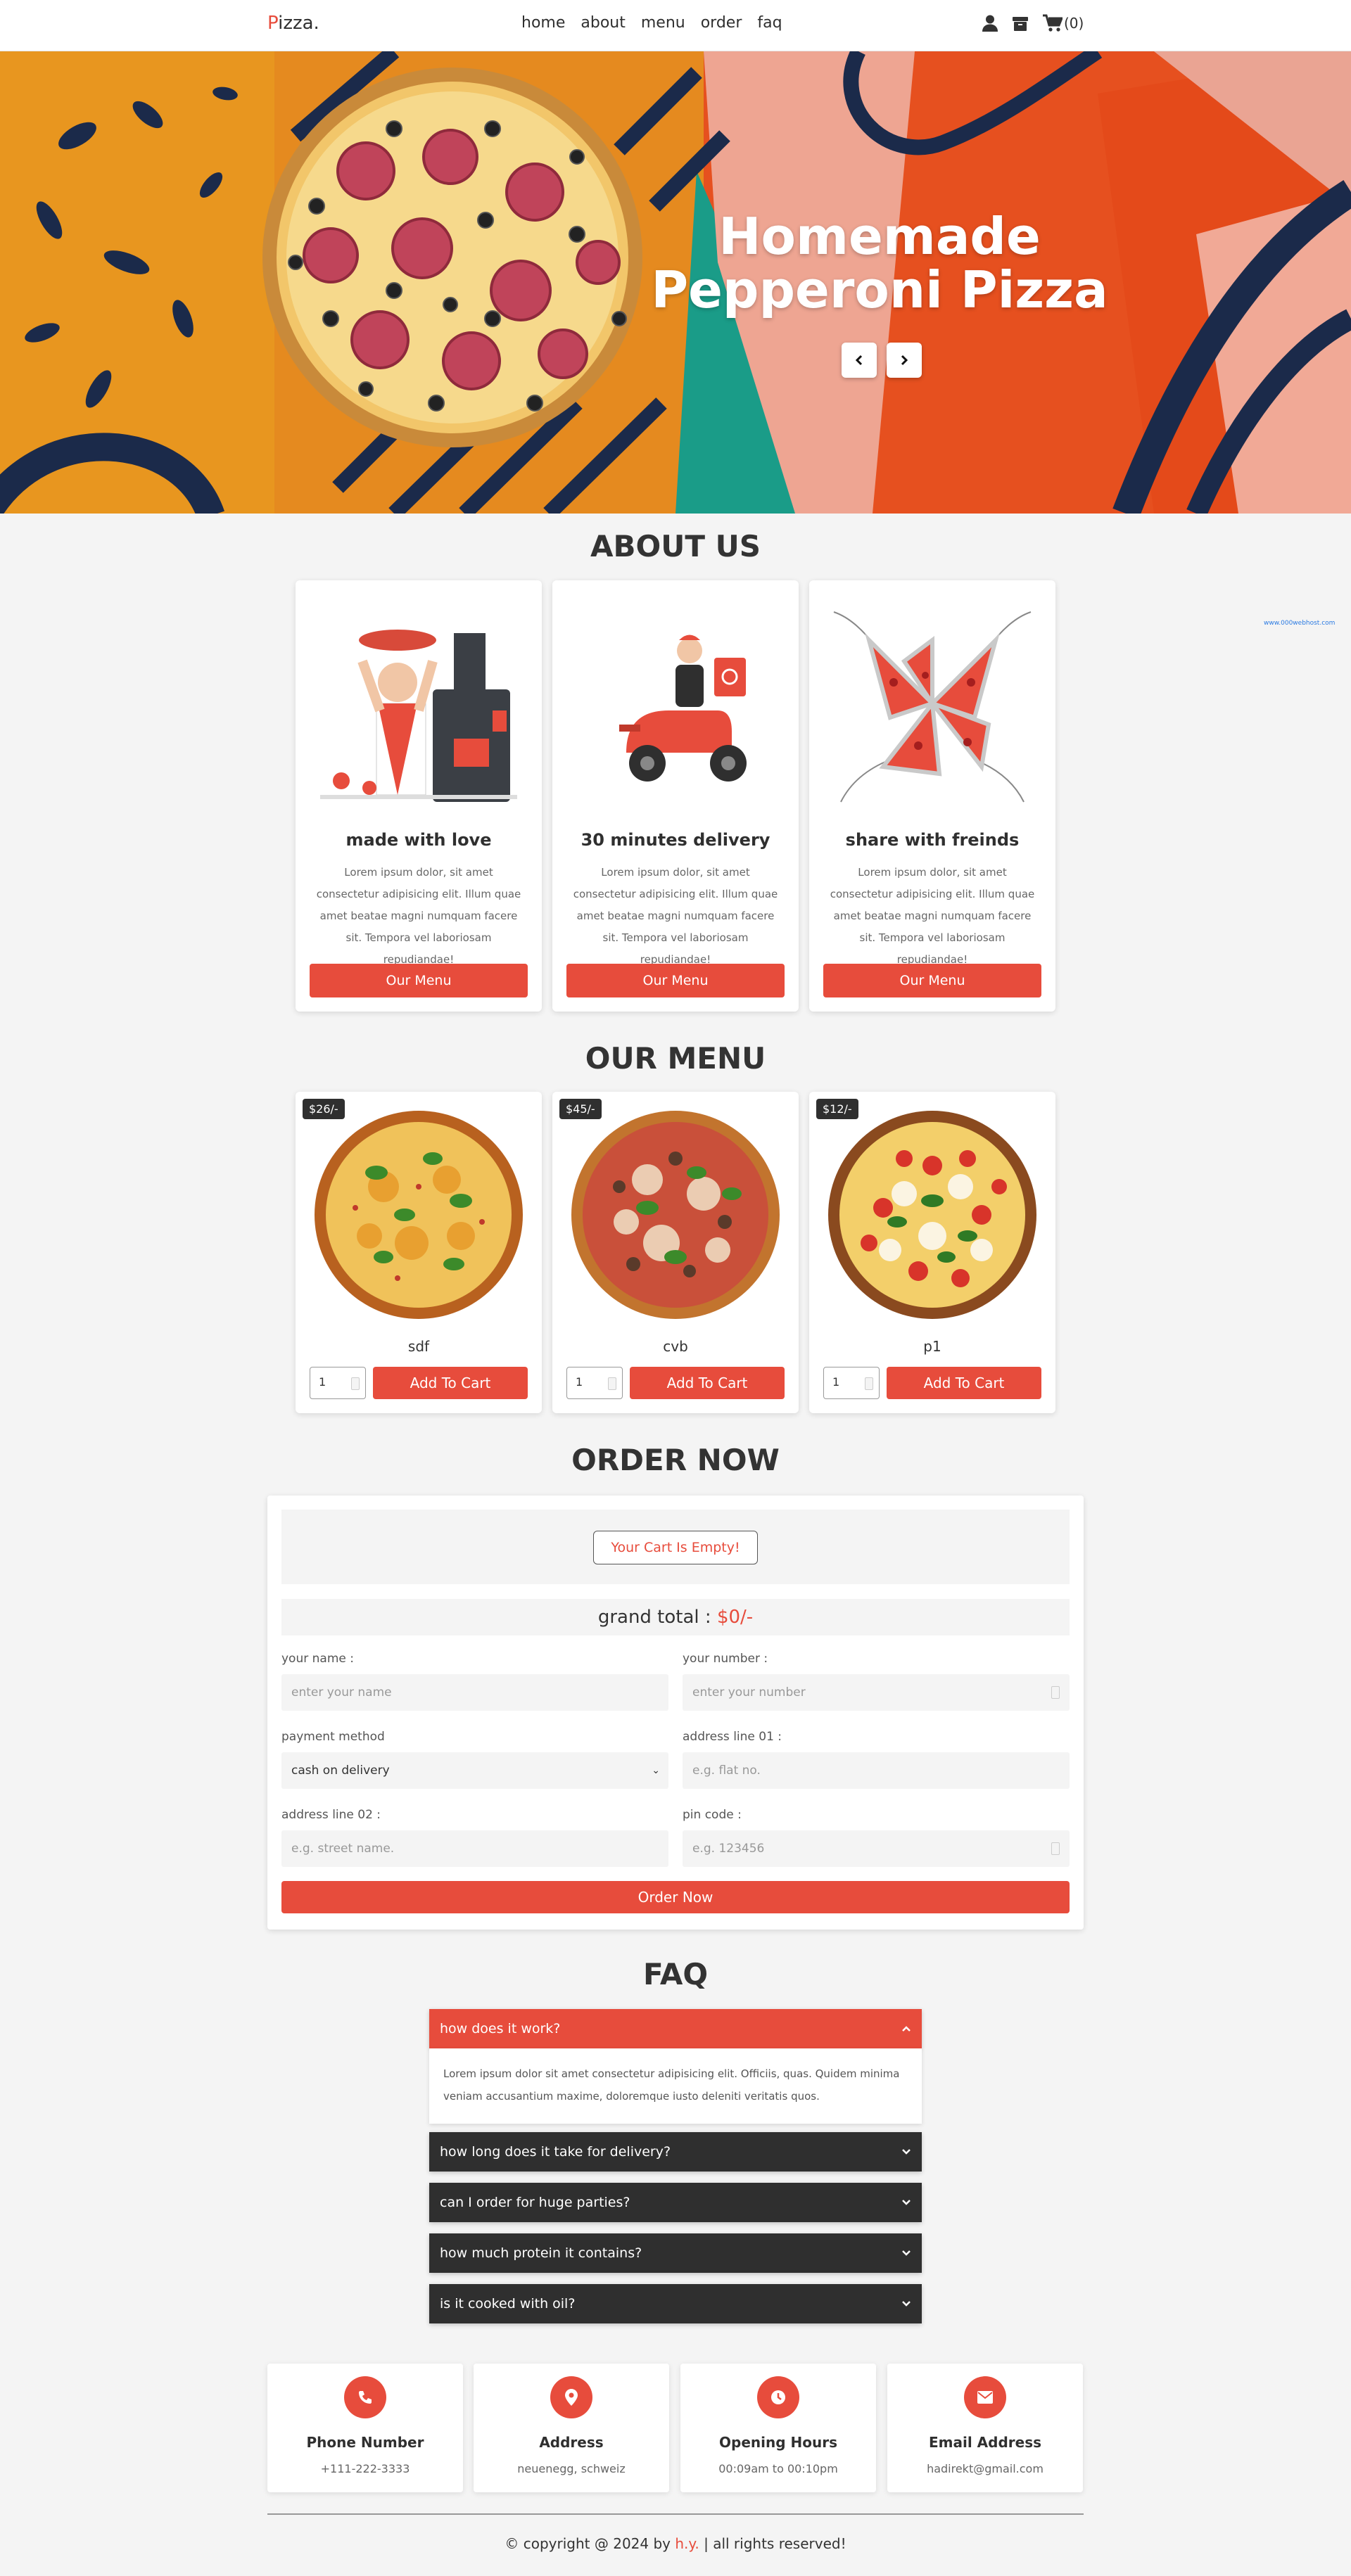 This screenshot has width=1351, height=2576. I want to click on watermark-link: www.000webhost.com, so click(1299, 623).